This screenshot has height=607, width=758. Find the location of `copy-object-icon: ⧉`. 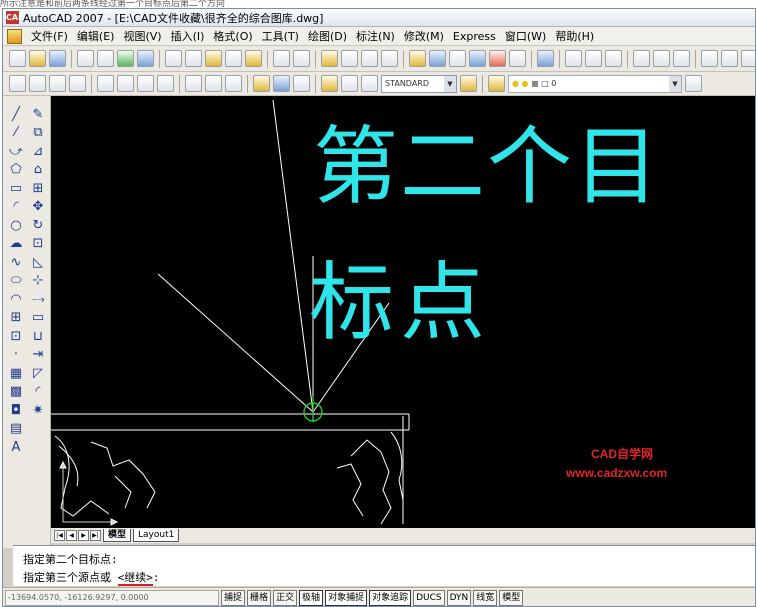

copy-object-icon: ⧉ is located at coordinates (38, 133).